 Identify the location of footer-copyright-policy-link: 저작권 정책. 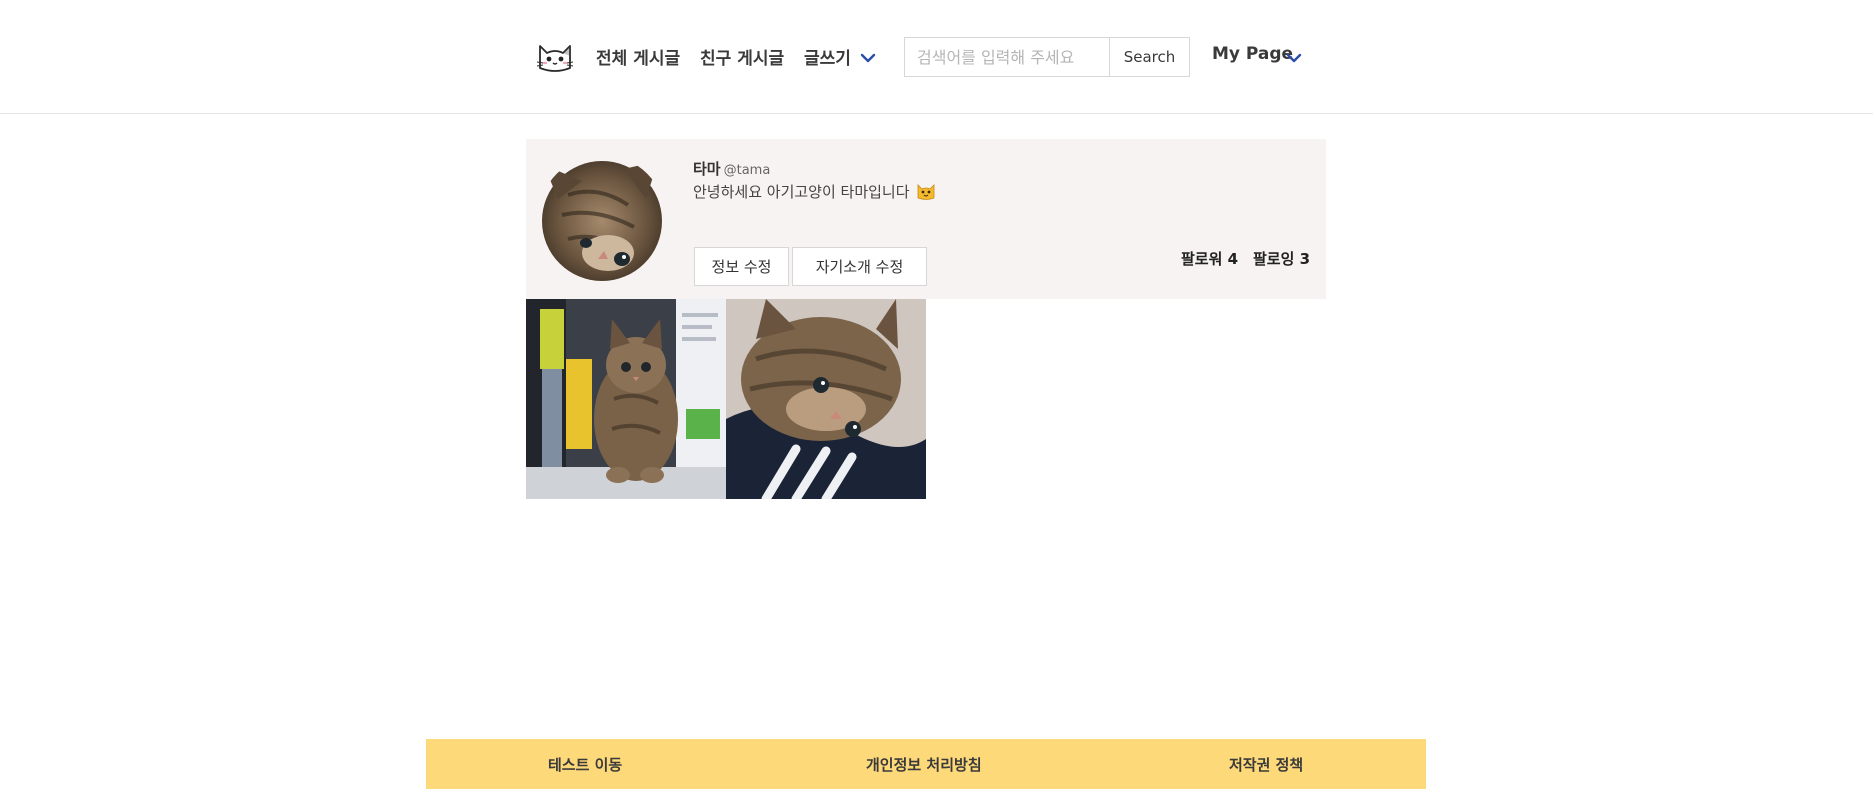
(1266, 764).